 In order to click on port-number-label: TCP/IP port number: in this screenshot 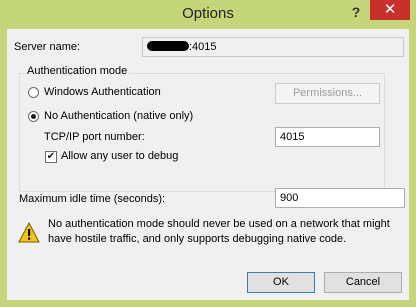, I will do `click(94, 137)`.